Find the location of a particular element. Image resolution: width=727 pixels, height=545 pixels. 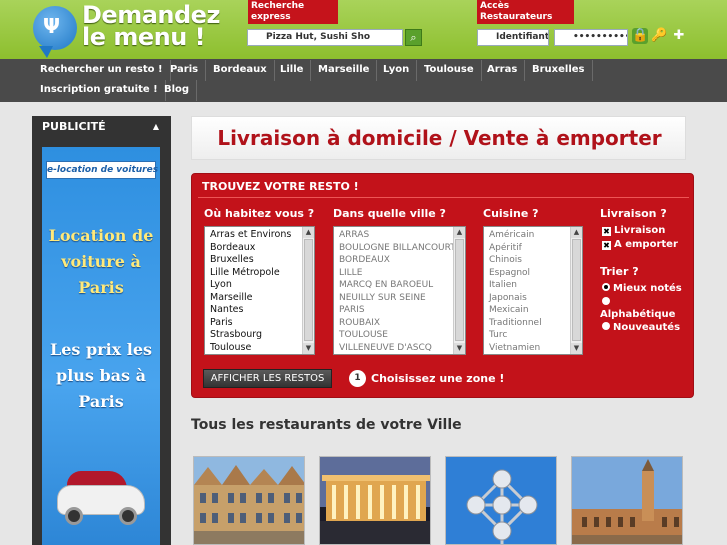

login-username-input: Identifiant is located at coordinates (513, 37).